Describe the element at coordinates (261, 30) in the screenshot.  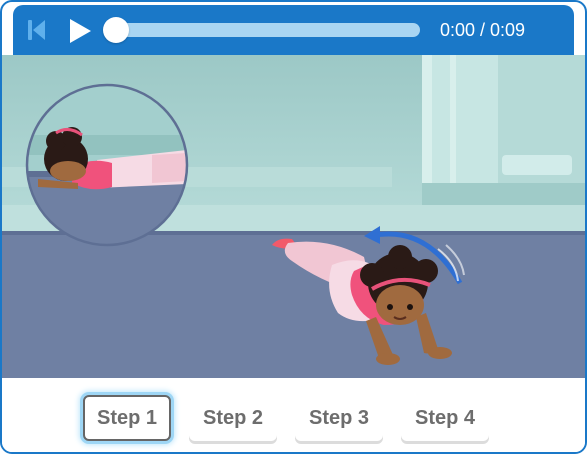
I see `seek-bar` at that location.